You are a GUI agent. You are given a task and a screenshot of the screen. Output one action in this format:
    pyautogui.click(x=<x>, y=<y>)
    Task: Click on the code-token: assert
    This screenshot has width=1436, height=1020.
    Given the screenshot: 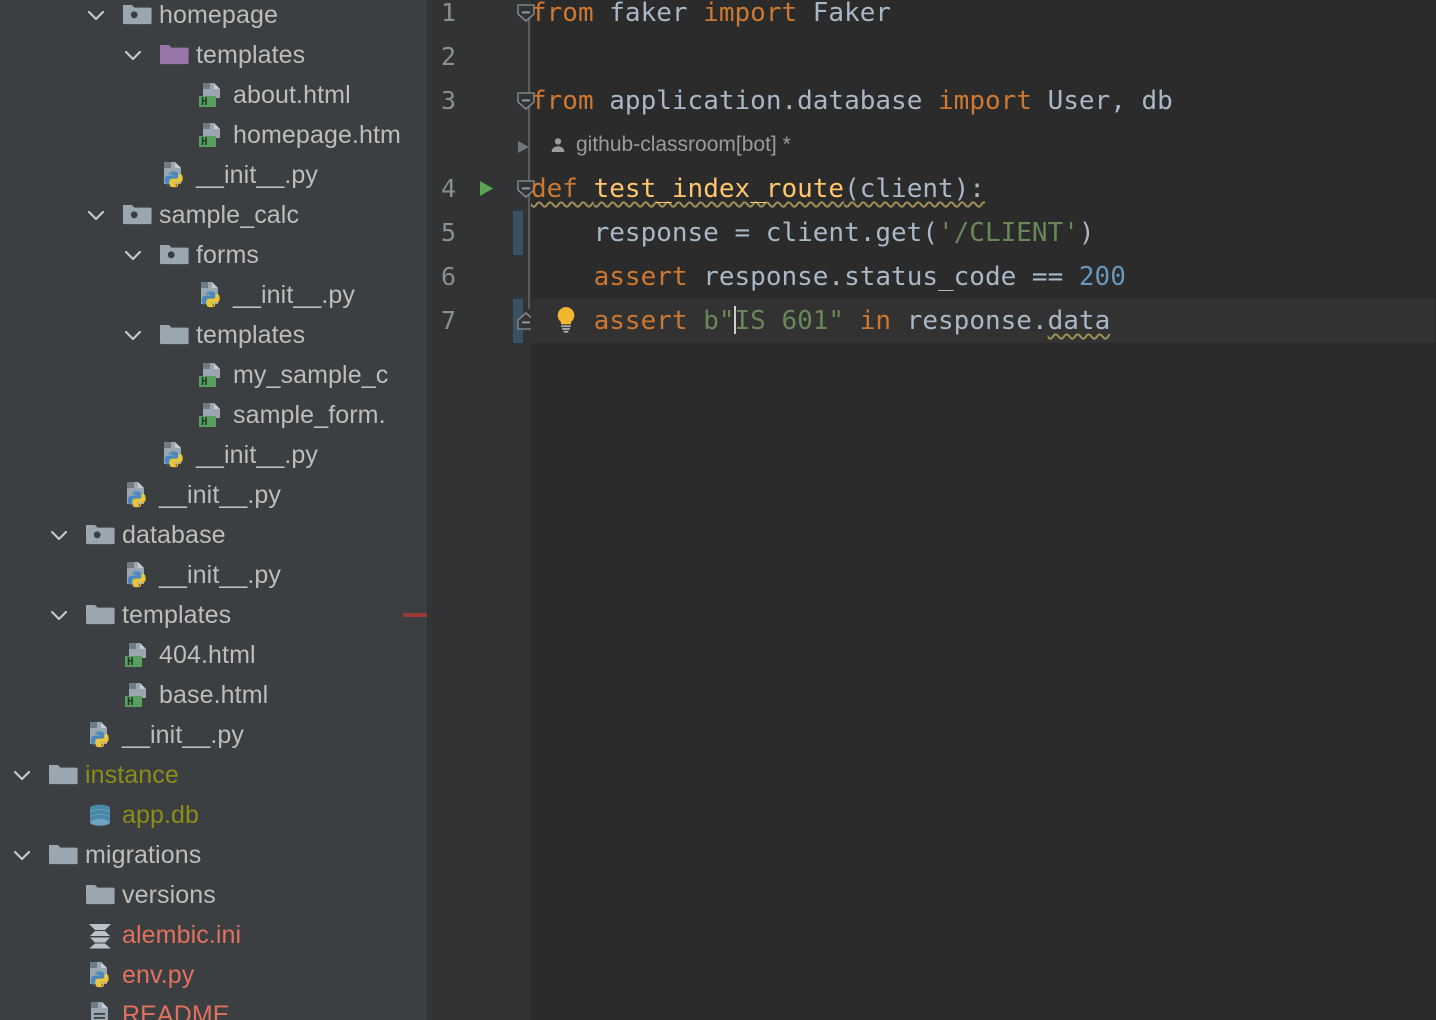 What is the action you would take?
    pyautogui.click(x=648, y=277)
    